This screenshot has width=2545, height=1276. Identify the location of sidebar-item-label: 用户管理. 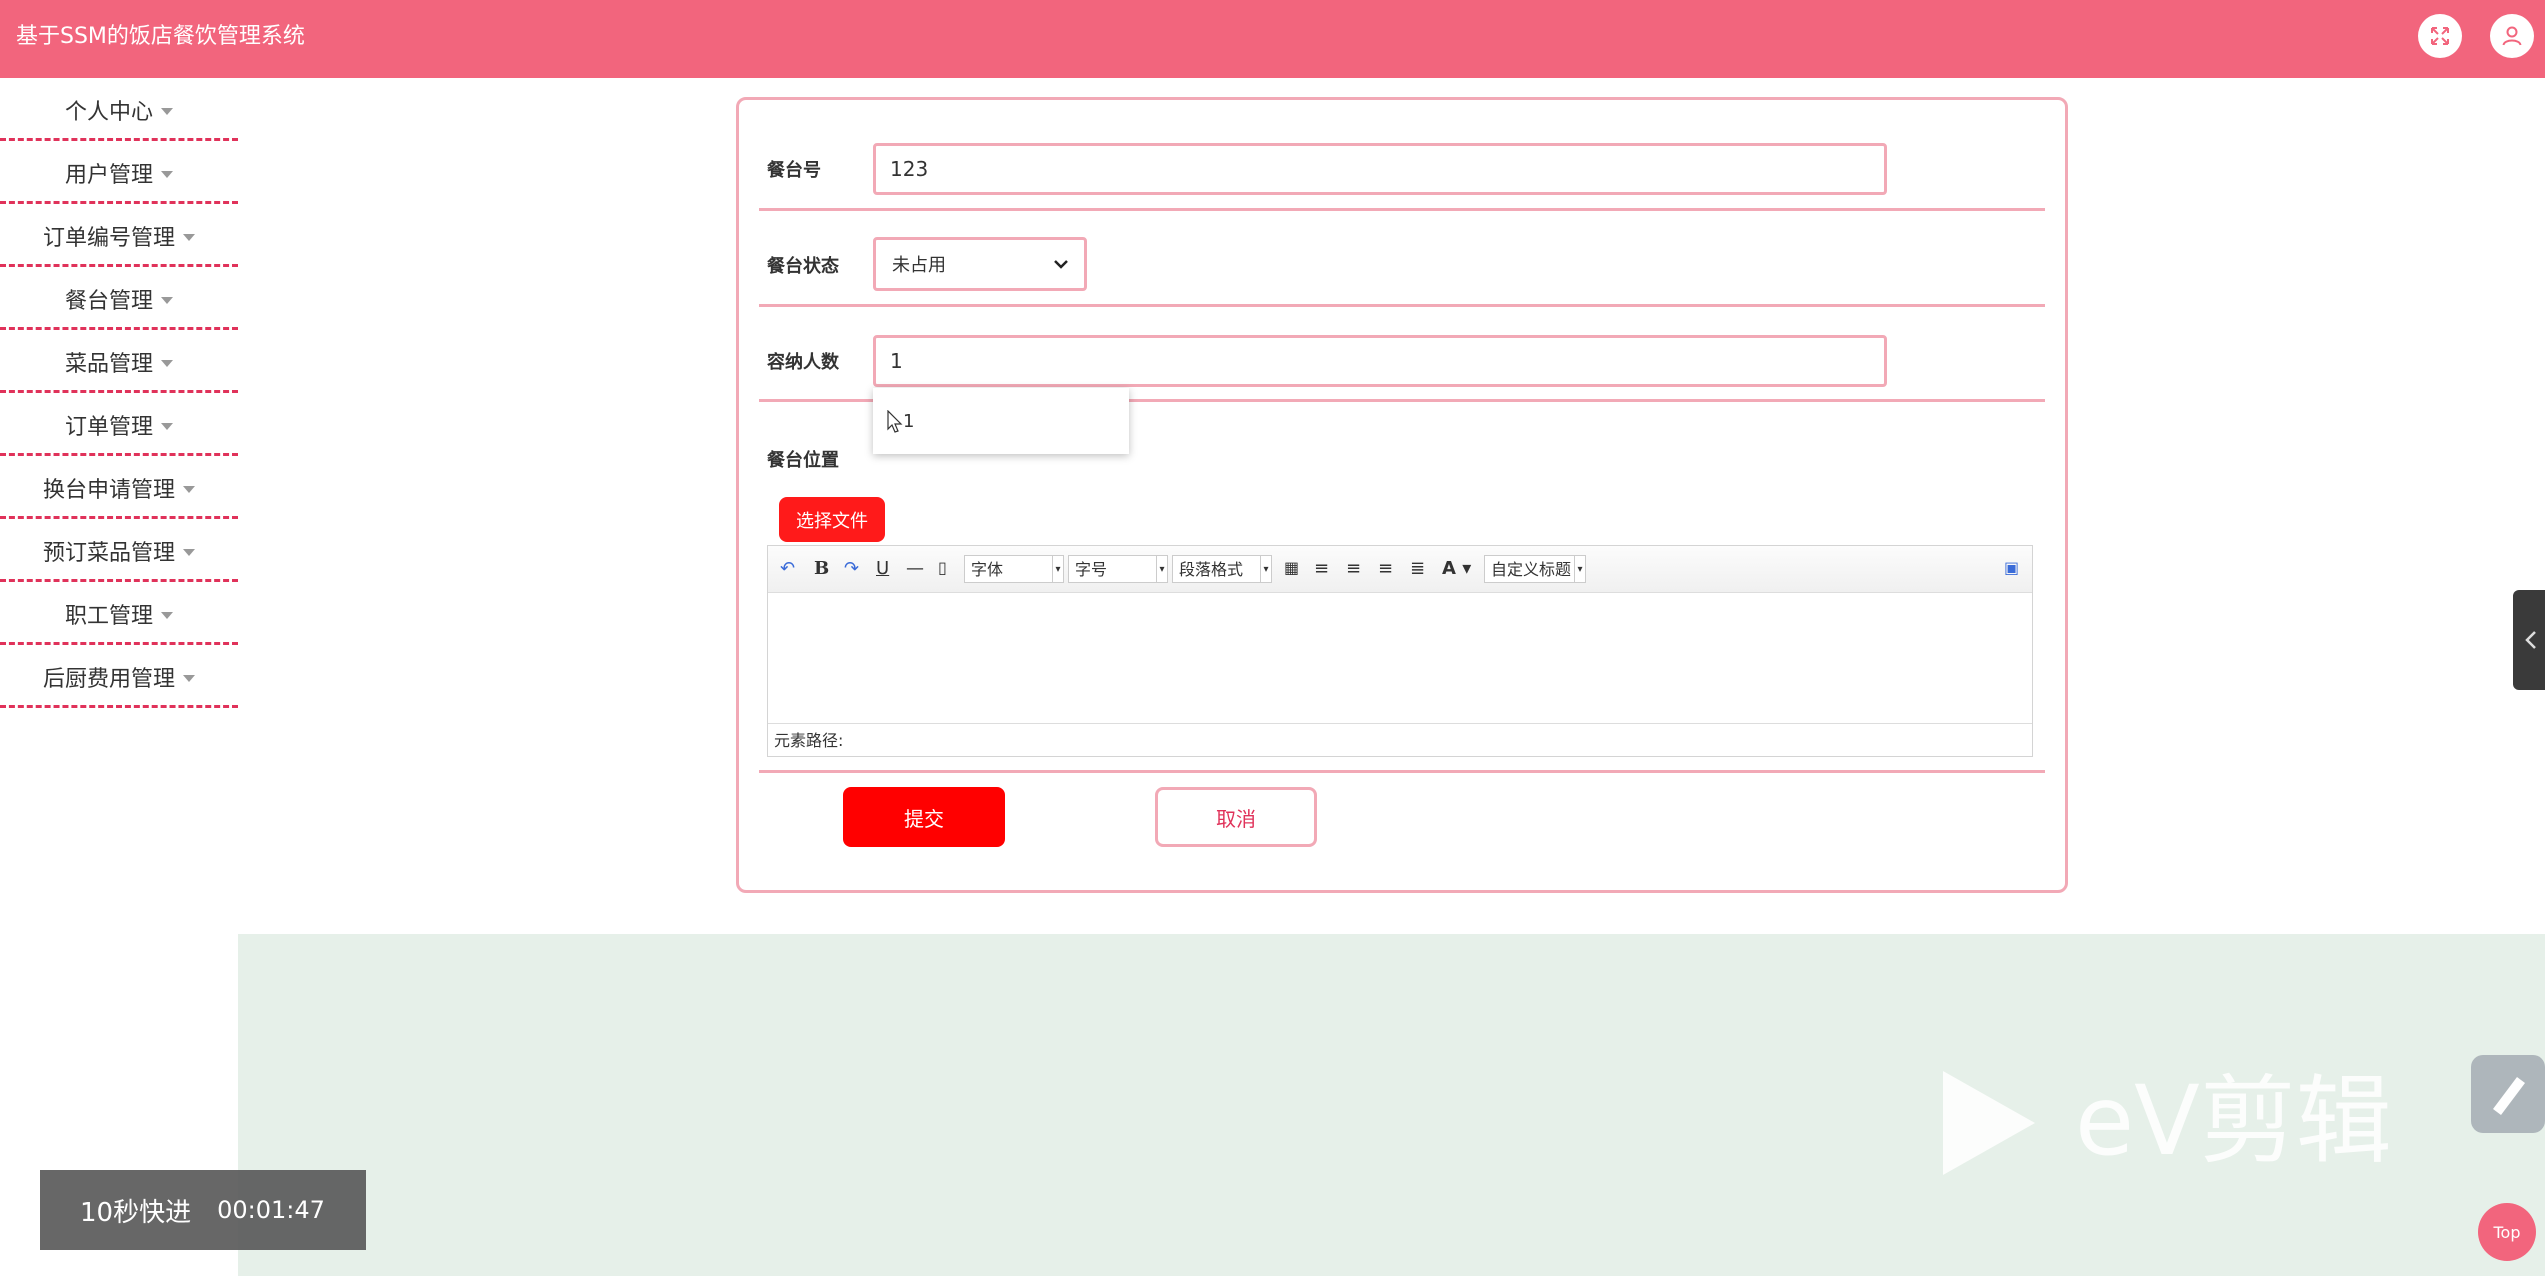
(108, 175).